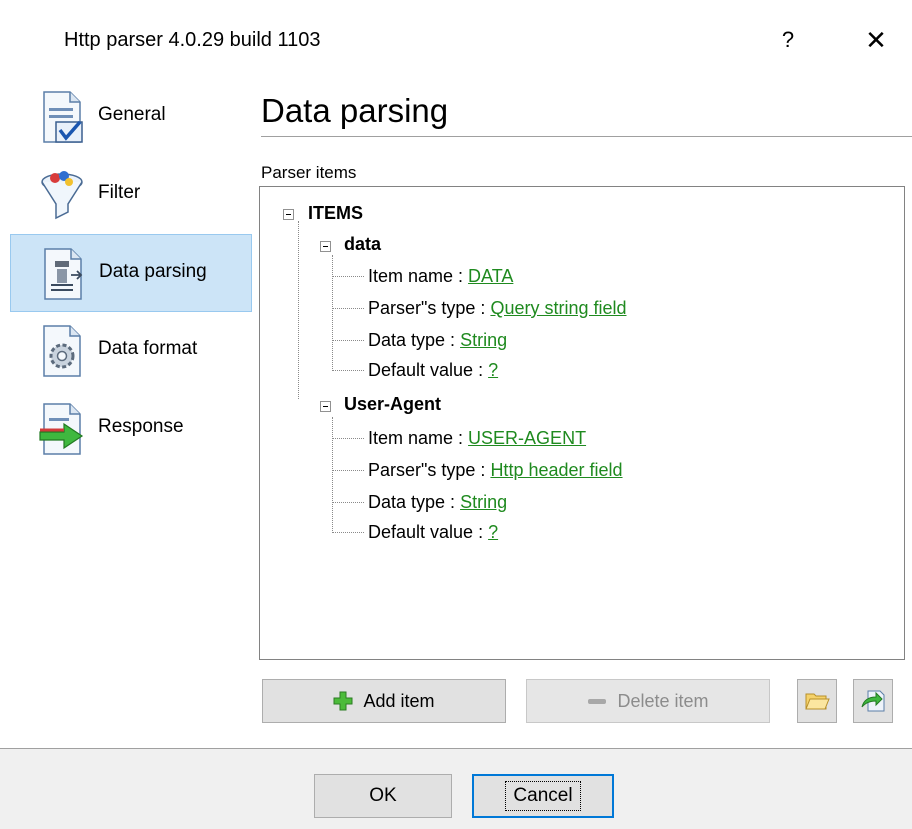 The height and width of the screenshot is (829, 912). I want to click on export-arrow-icon, so click(873, 701).